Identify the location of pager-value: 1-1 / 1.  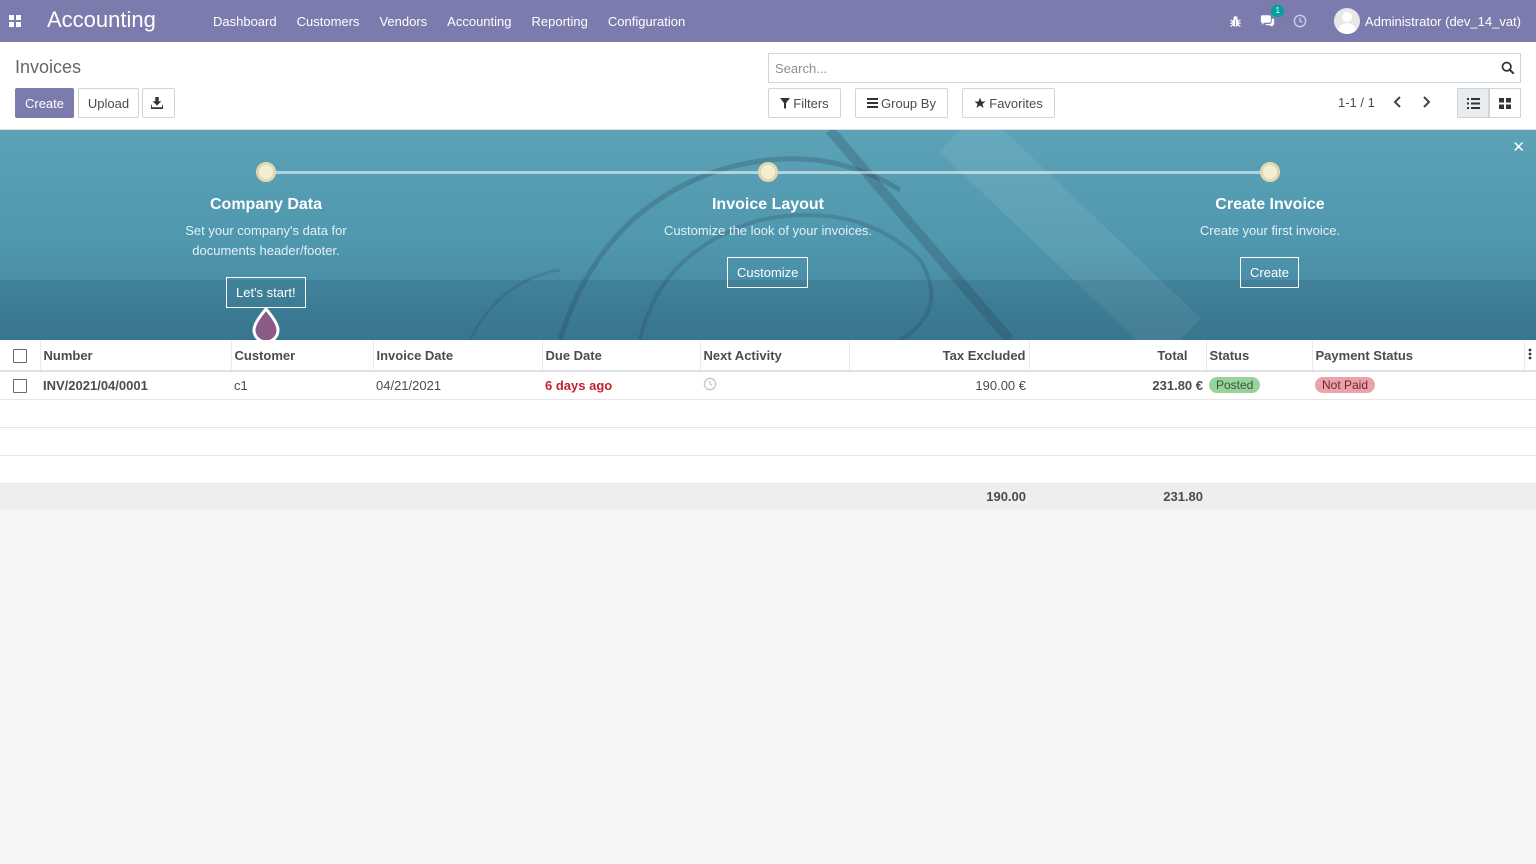
(1356, 102).